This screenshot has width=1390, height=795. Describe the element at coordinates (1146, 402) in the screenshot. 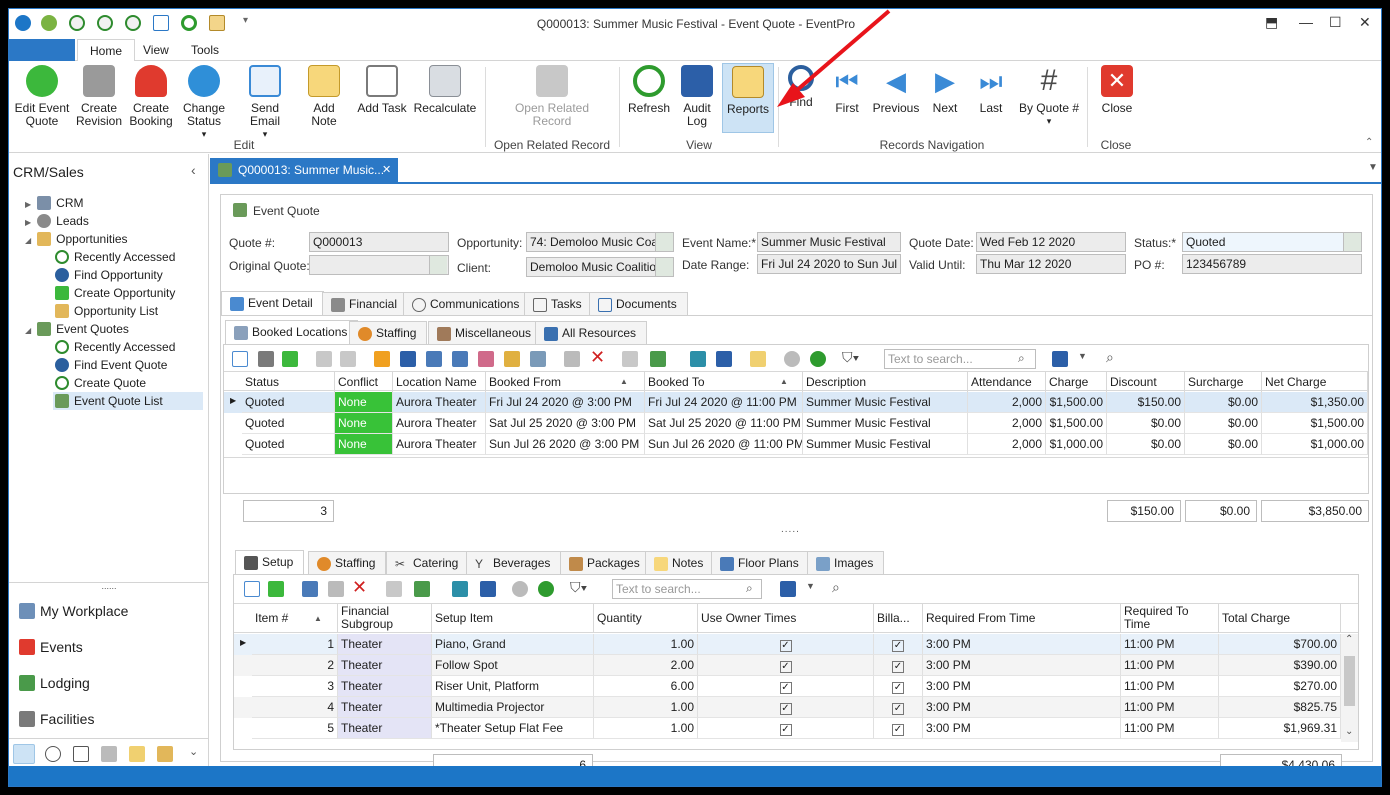

I see `table-cell: $150.00` at that location.